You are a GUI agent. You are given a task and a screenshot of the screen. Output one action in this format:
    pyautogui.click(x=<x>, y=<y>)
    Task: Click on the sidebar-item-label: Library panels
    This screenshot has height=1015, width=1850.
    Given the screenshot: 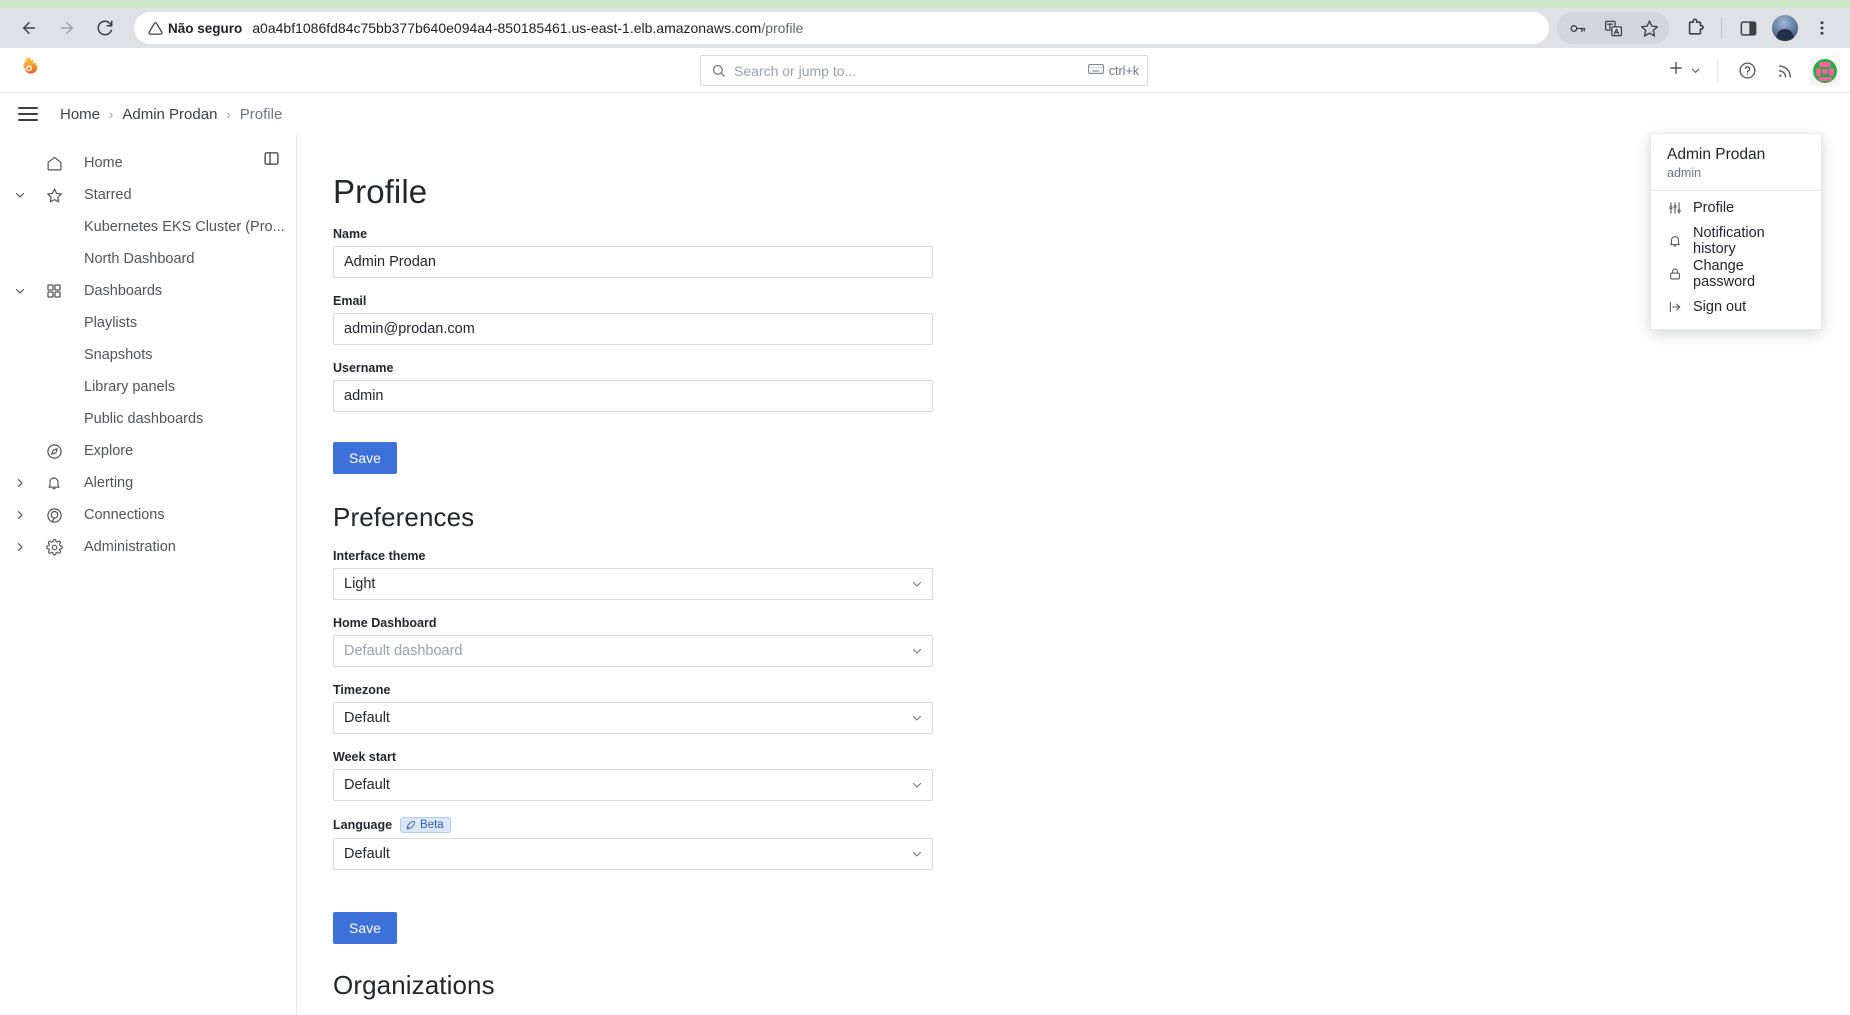 What is the action you would take?
    pyautogui.click(x=130, y=387)
    